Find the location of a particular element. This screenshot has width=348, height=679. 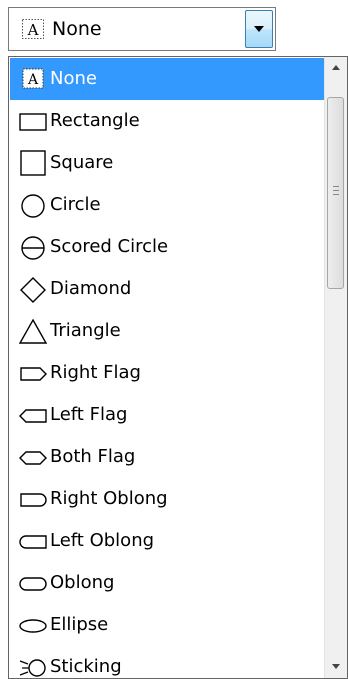

list-item-label: Right Oblong is located at coordinates (109, 498).